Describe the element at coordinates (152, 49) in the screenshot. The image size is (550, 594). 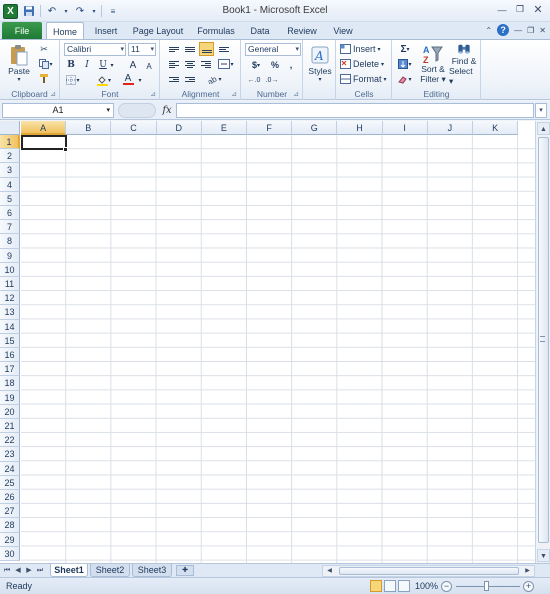
I see `font-size-dropdown-icon: ▾` at that location.